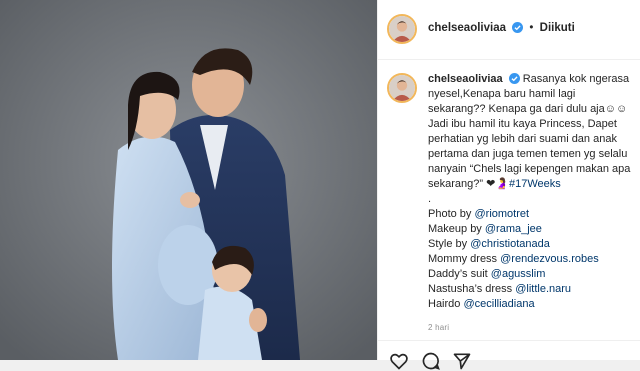 Image resolution: width=640 pixels, height=371 pixels. I want to click on credit-label: Daddy’s suit, so click(459, 274).